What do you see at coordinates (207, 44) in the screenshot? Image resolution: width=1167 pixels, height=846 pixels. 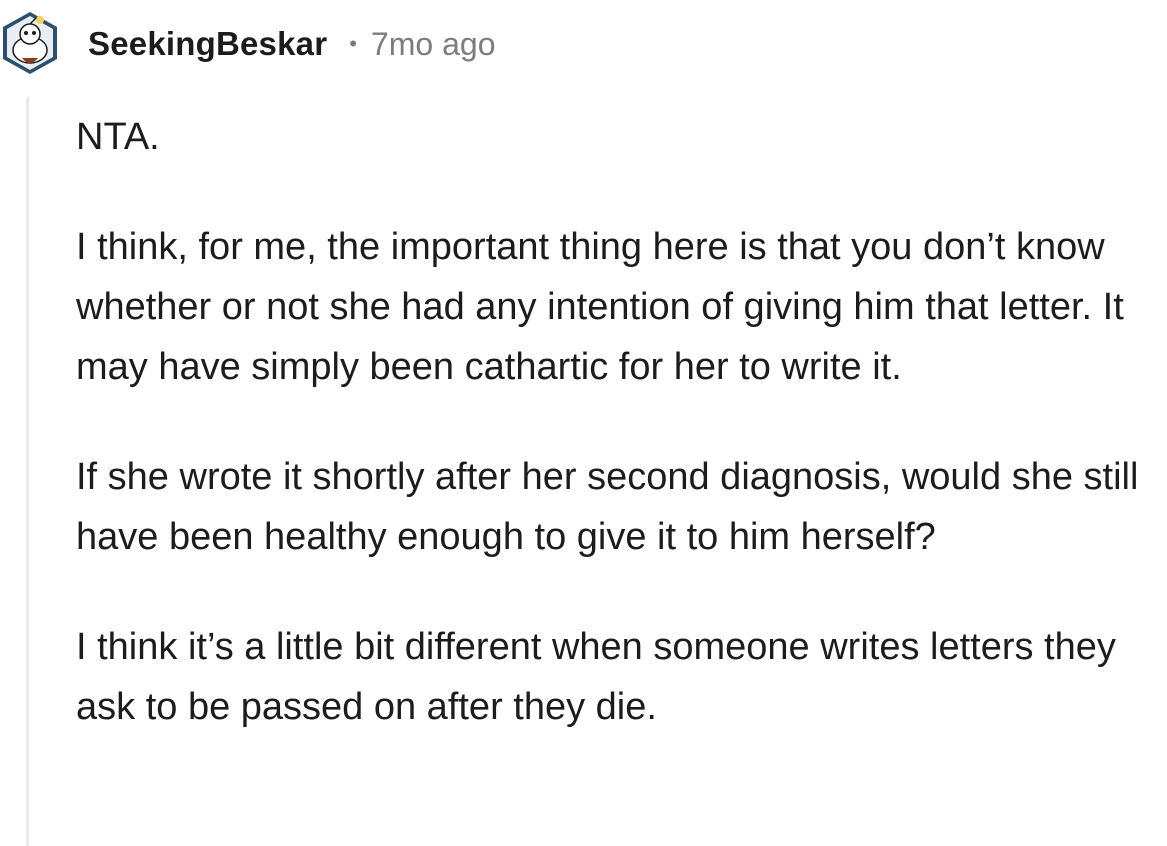 I see `author-username: SeekingBeskar` at bounding box center [207, 44].